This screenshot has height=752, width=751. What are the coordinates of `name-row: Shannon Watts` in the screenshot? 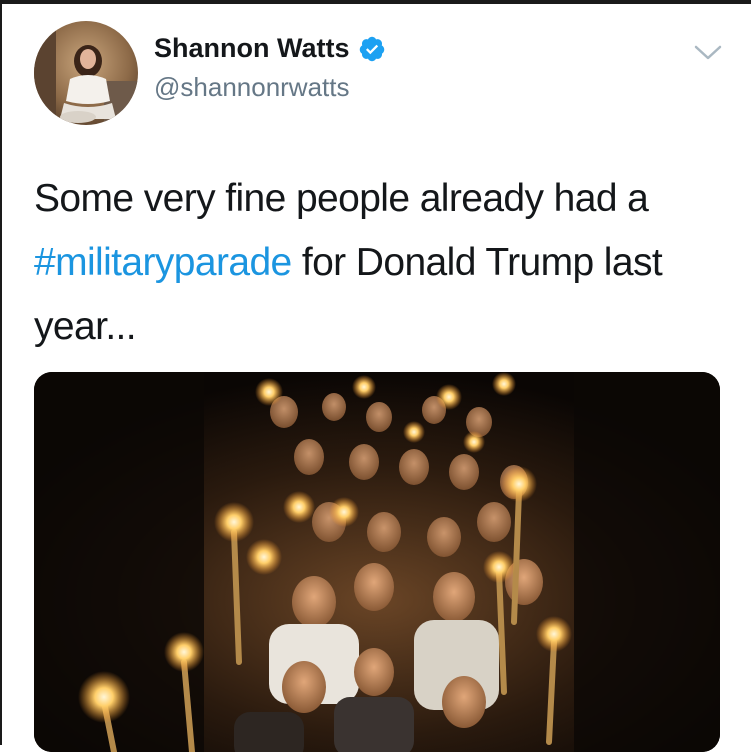 It's located at (270, 48).